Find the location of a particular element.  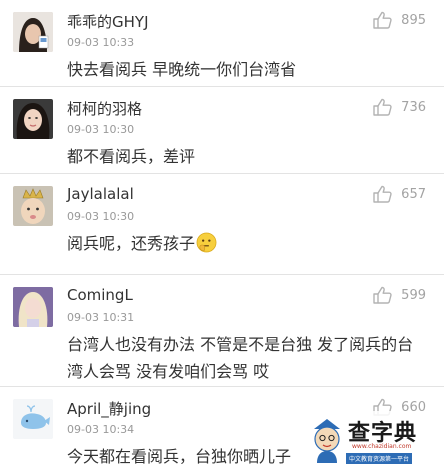

like-button: 657 is located at coordinates (399, 194).